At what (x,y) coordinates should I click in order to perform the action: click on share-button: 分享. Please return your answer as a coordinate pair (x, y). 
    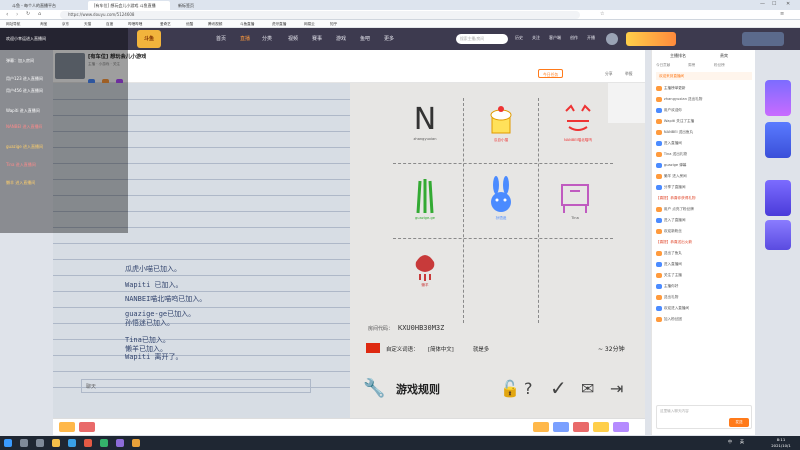
    Looking at the image, I should click on (609, 74).